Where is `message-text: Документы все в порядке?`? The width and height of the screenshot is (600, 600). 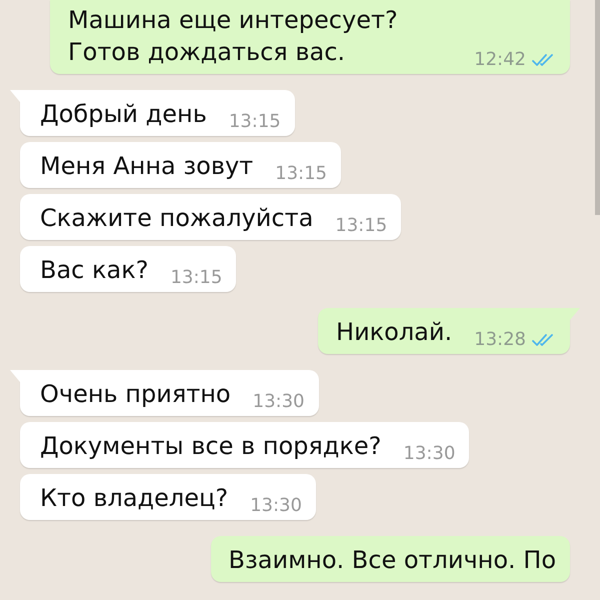 message-text: Документы все в порядке? is located at coordinates (211, 446).